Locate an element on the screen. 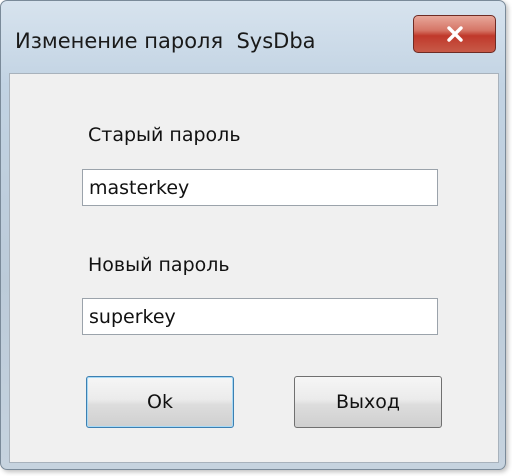 Image resolution: width=512 pixels, height=476 pixels. window-title: Изменение пароля SysDba is located at coordinates (165, 41).